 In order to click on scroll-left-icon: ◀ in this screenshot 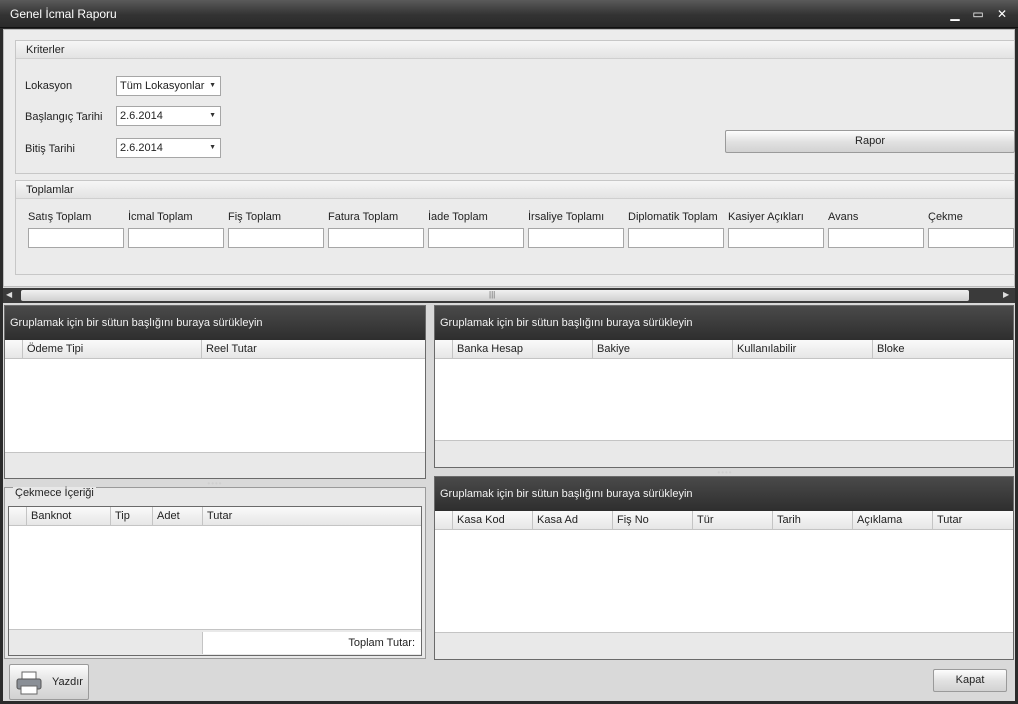, I will do `click(9, 294)`.